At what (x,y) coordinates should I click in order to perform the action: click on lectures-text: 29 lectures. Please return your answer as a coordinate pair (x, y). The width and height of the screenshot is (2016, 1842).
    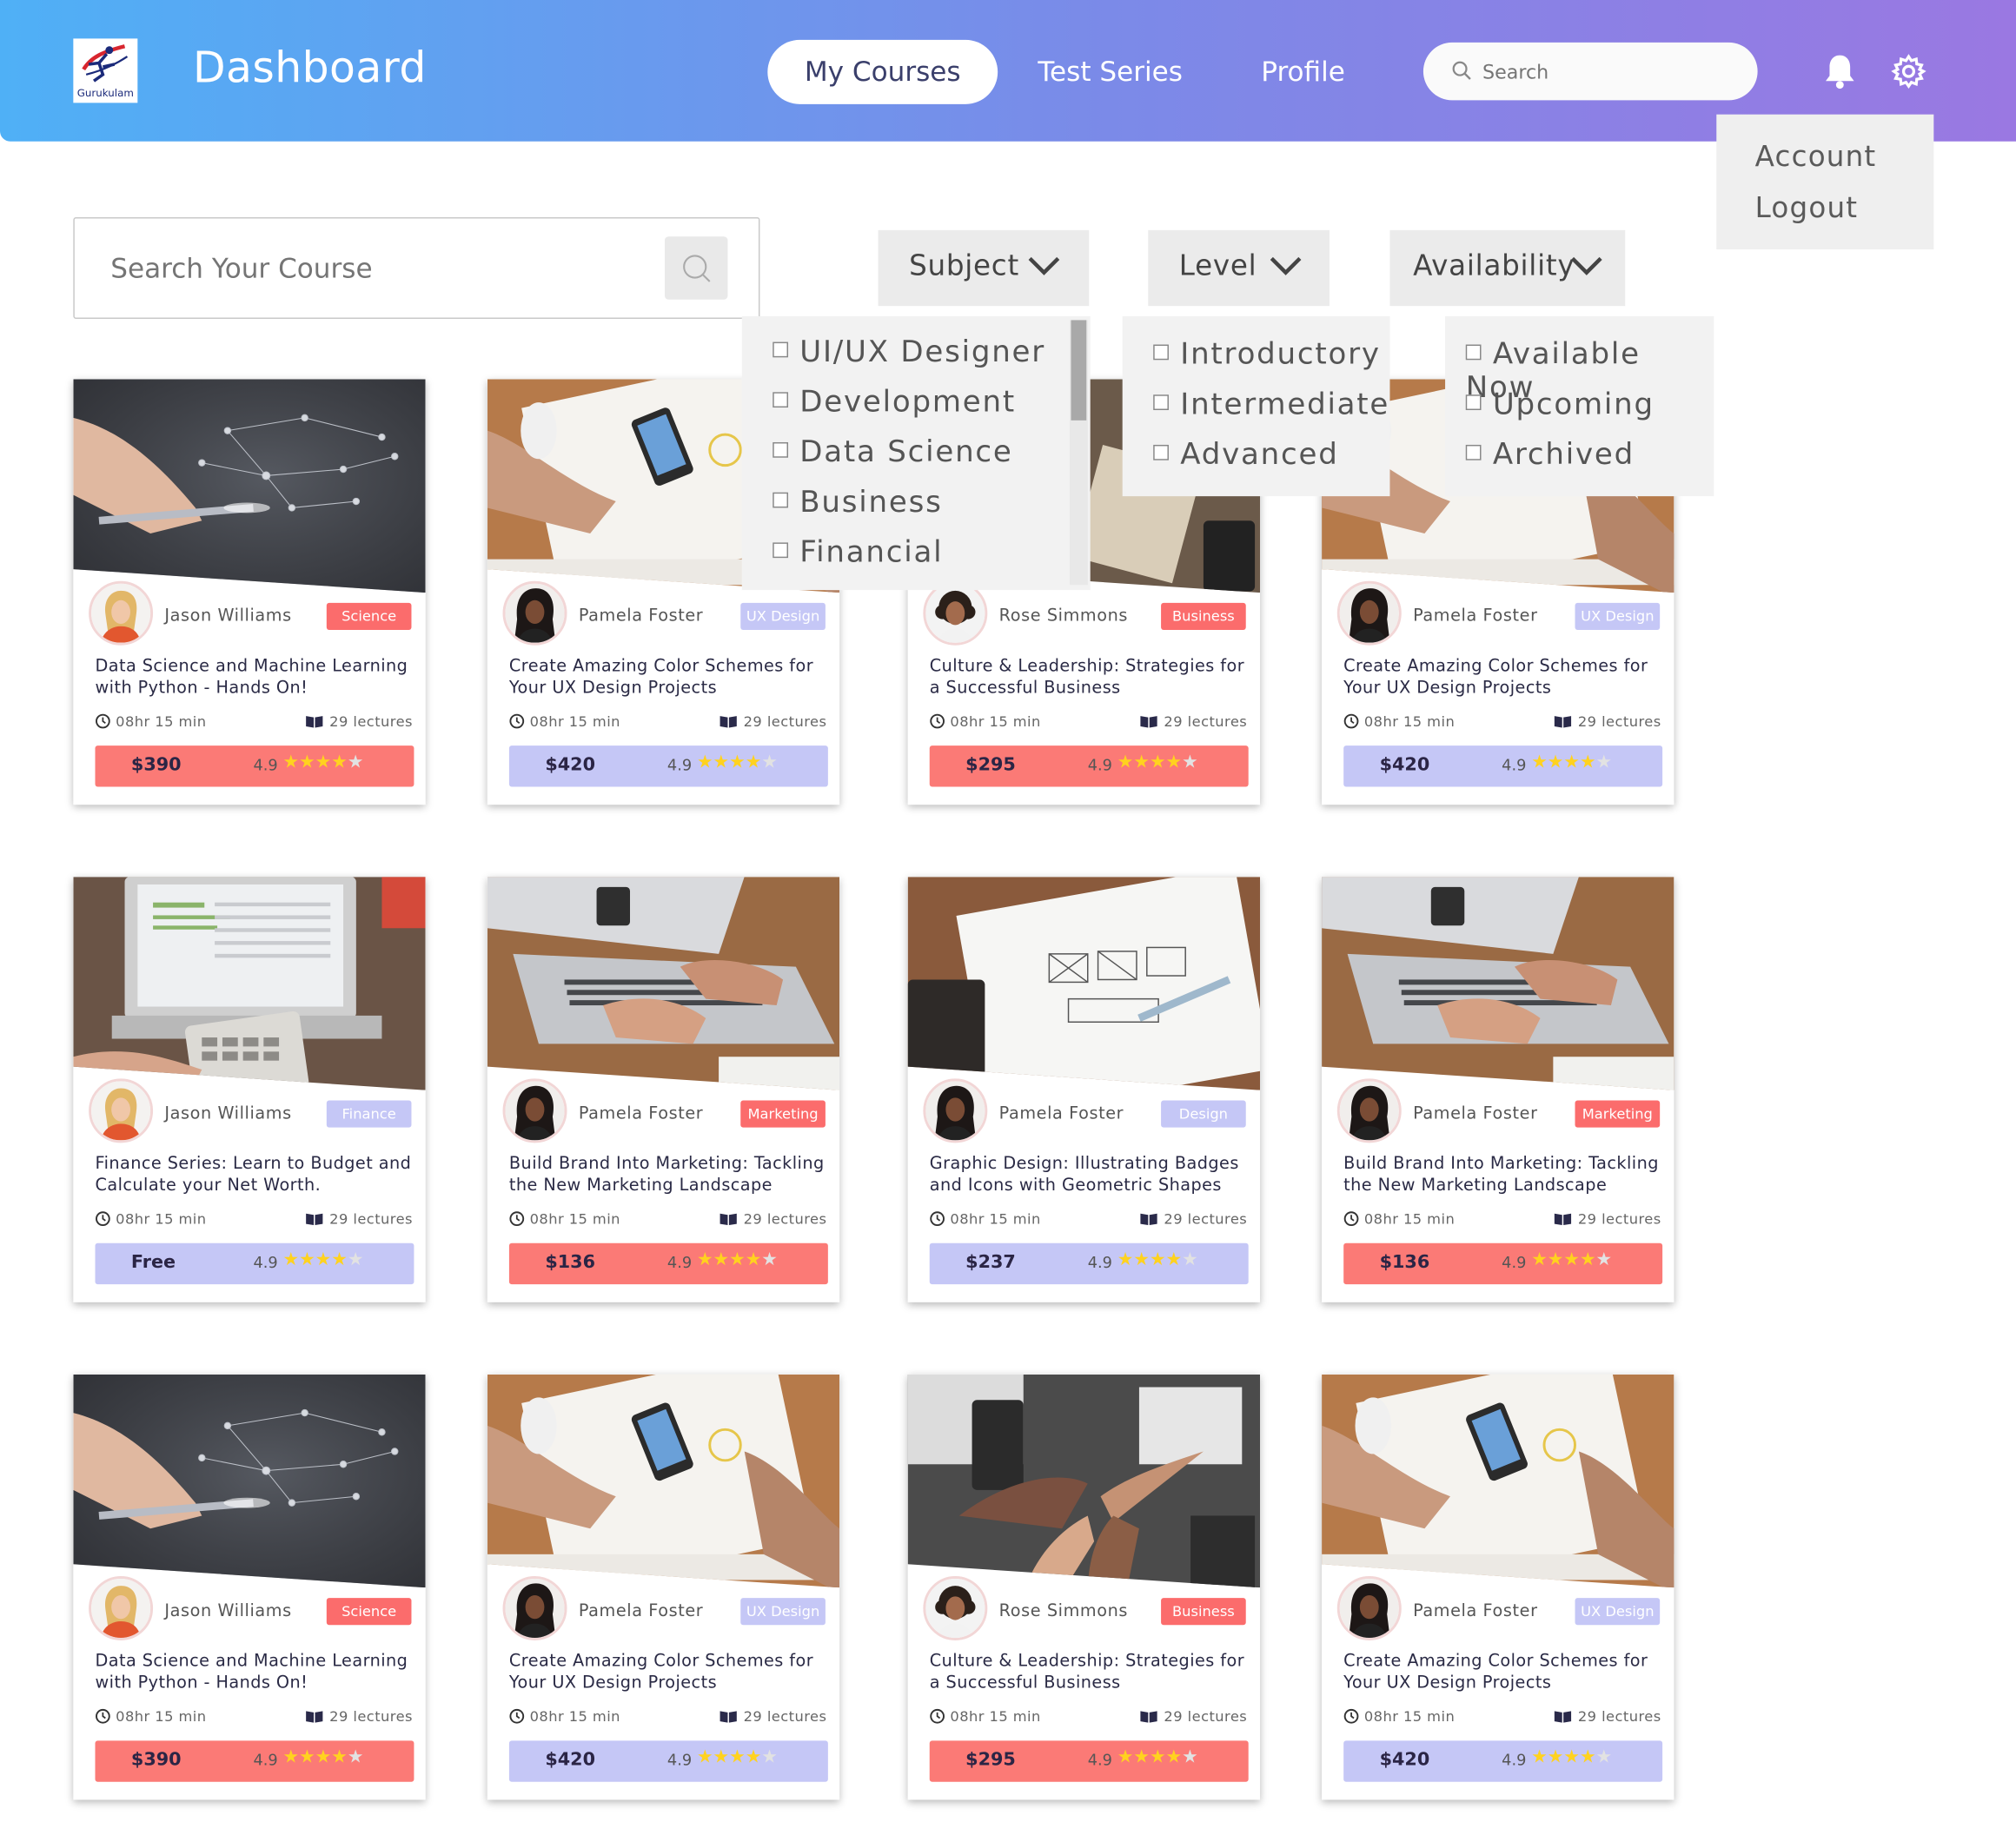
    Looking at the image, I should click on (371, 1717).